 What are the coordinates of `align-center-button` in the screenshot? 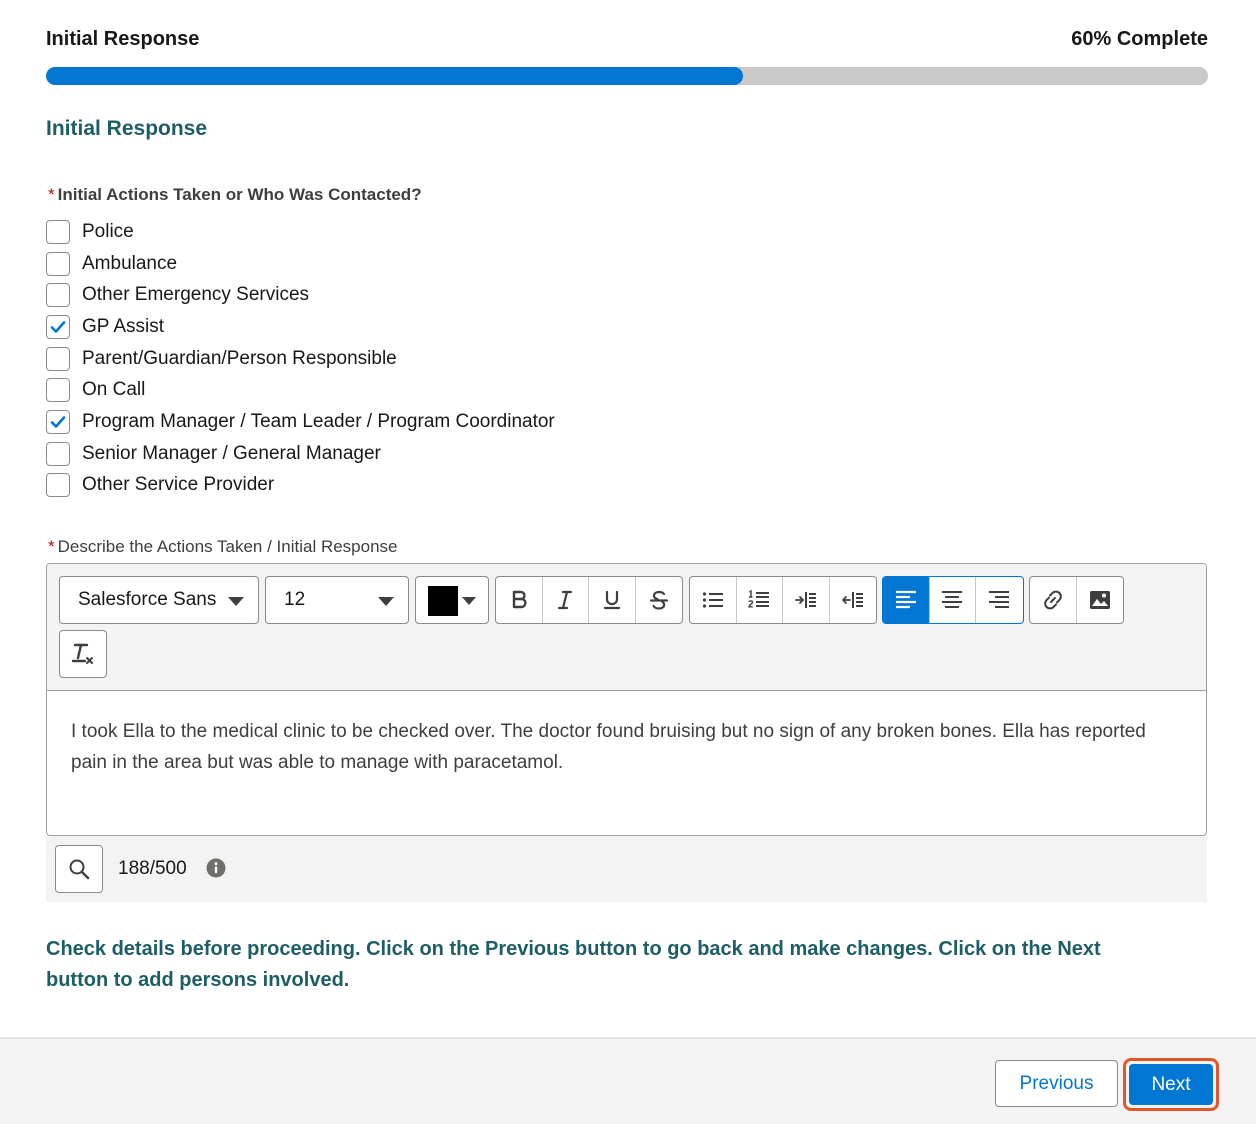 It's located at (953, 600).